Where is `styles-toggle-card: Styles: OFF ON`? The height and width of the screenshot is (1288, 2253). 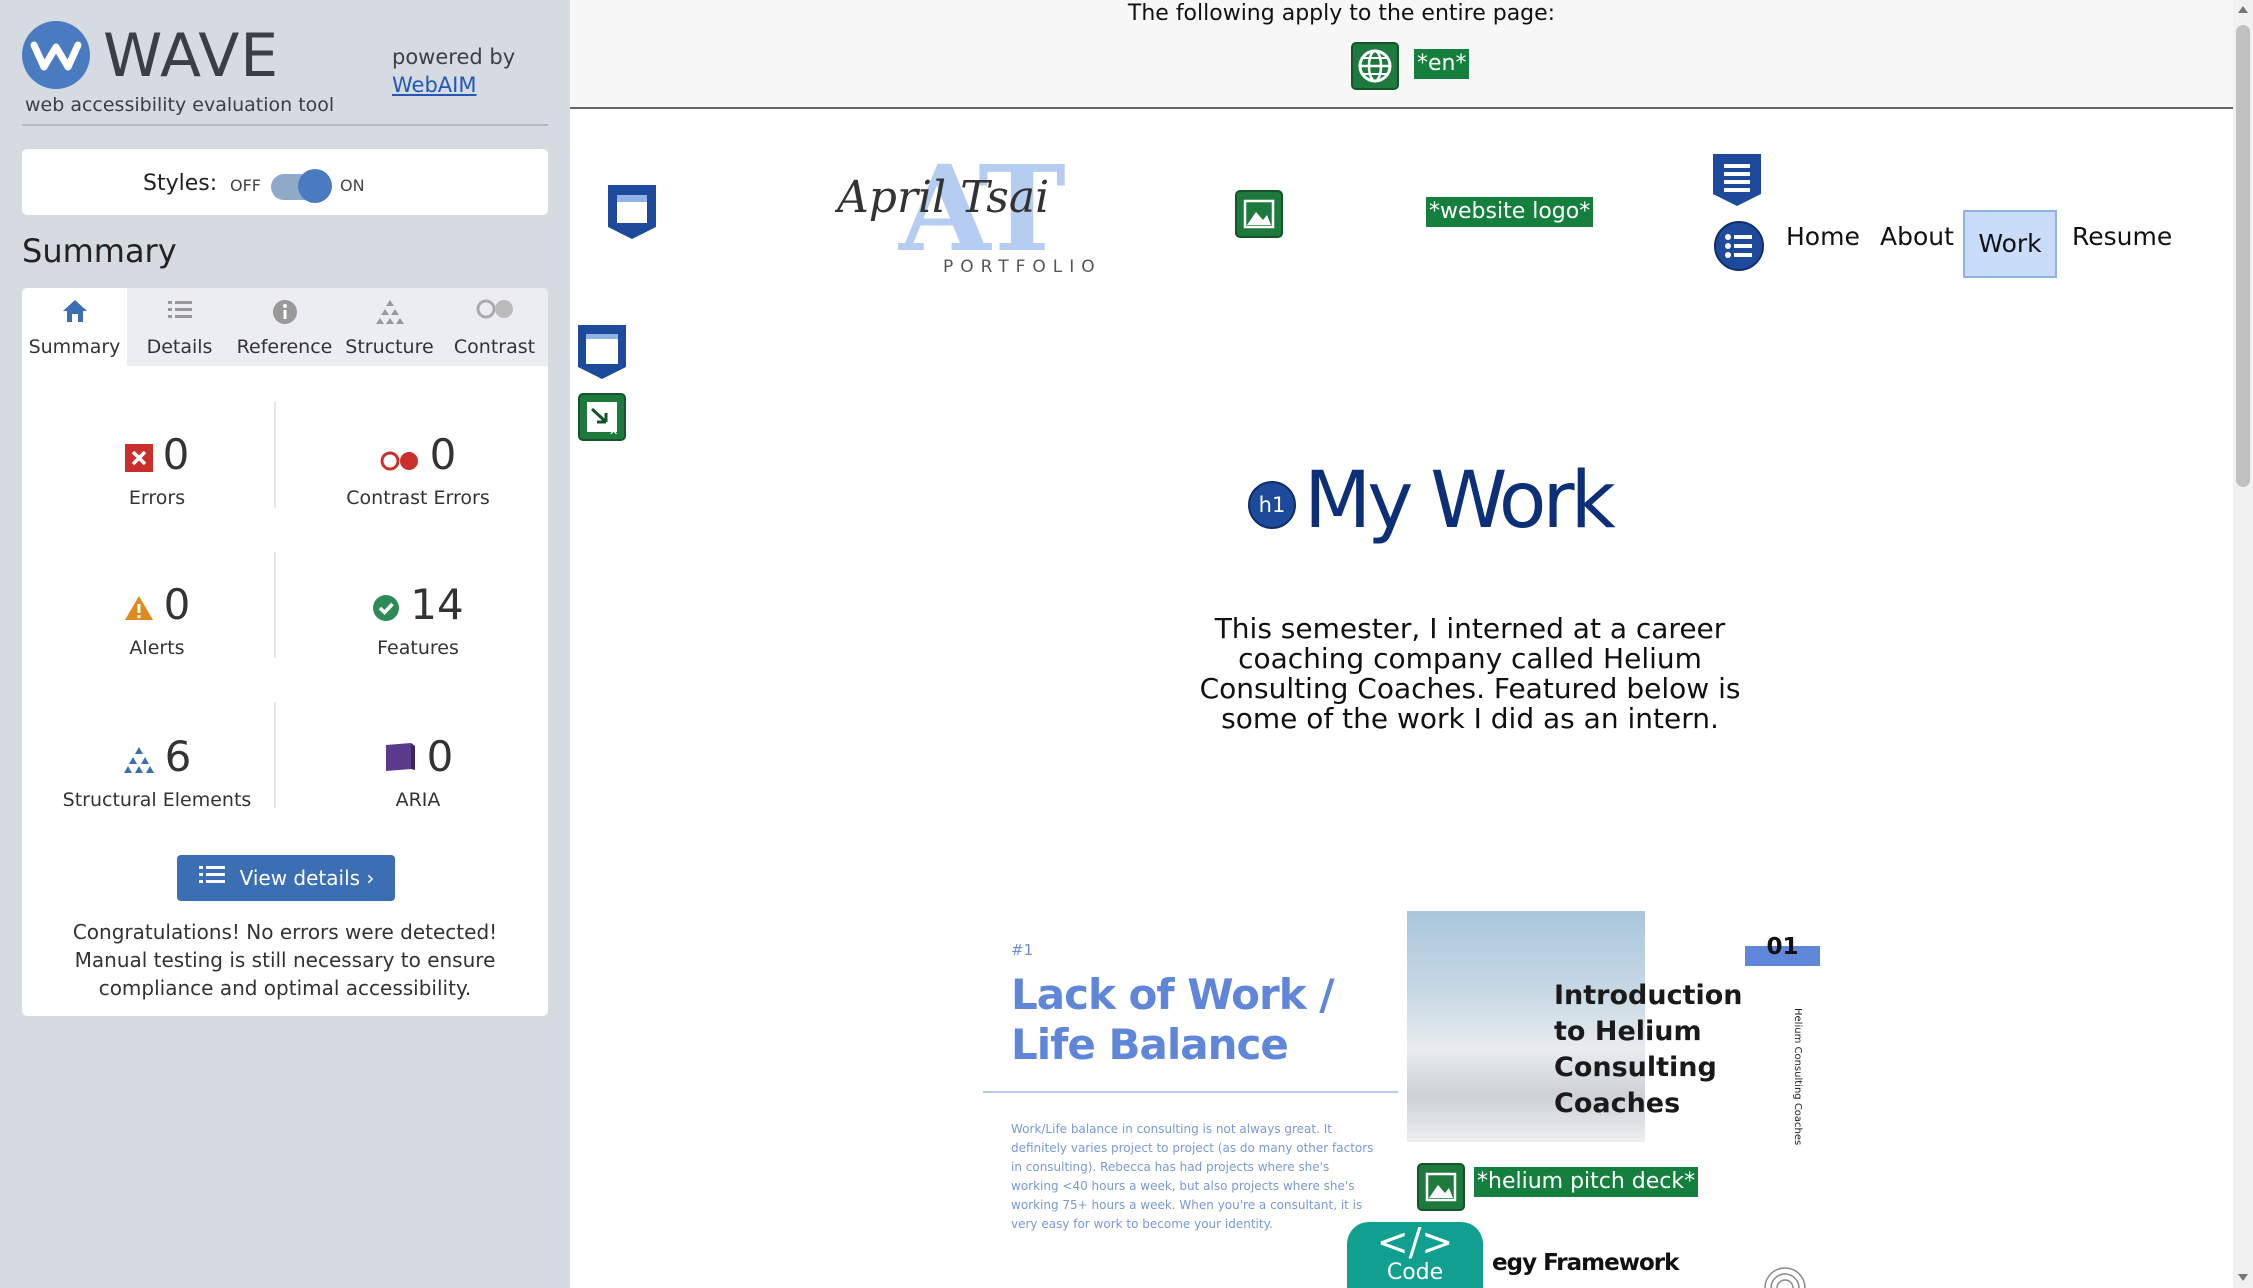
styles-toggle-card: Styles: OFF ON is located at coordinates (285, 182).